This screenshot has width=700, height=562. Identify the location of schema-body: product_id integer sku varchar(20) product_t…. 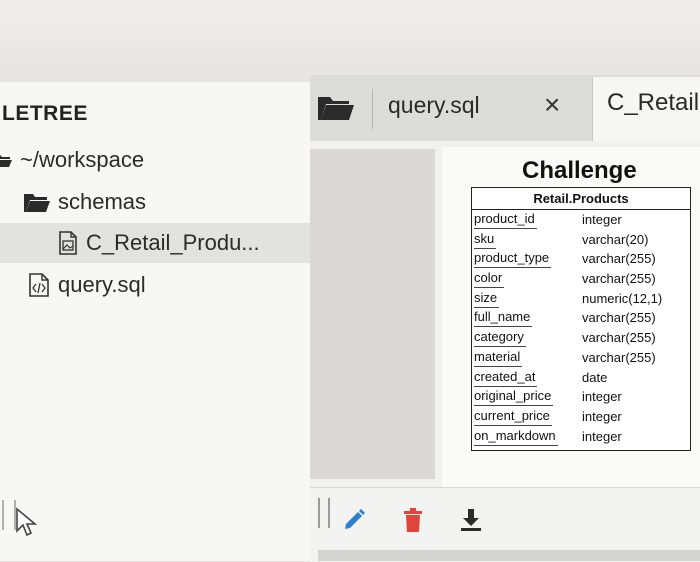
(581, 328).